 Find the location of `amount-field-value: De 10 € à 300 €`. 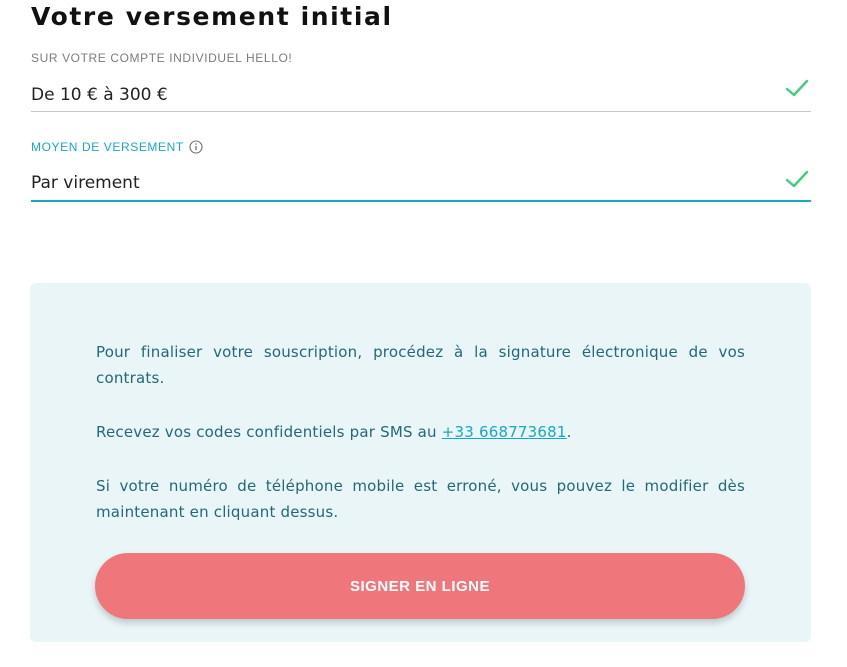

amount-field-value: De 10 € à 300 € is located at coordinates (99, 95).